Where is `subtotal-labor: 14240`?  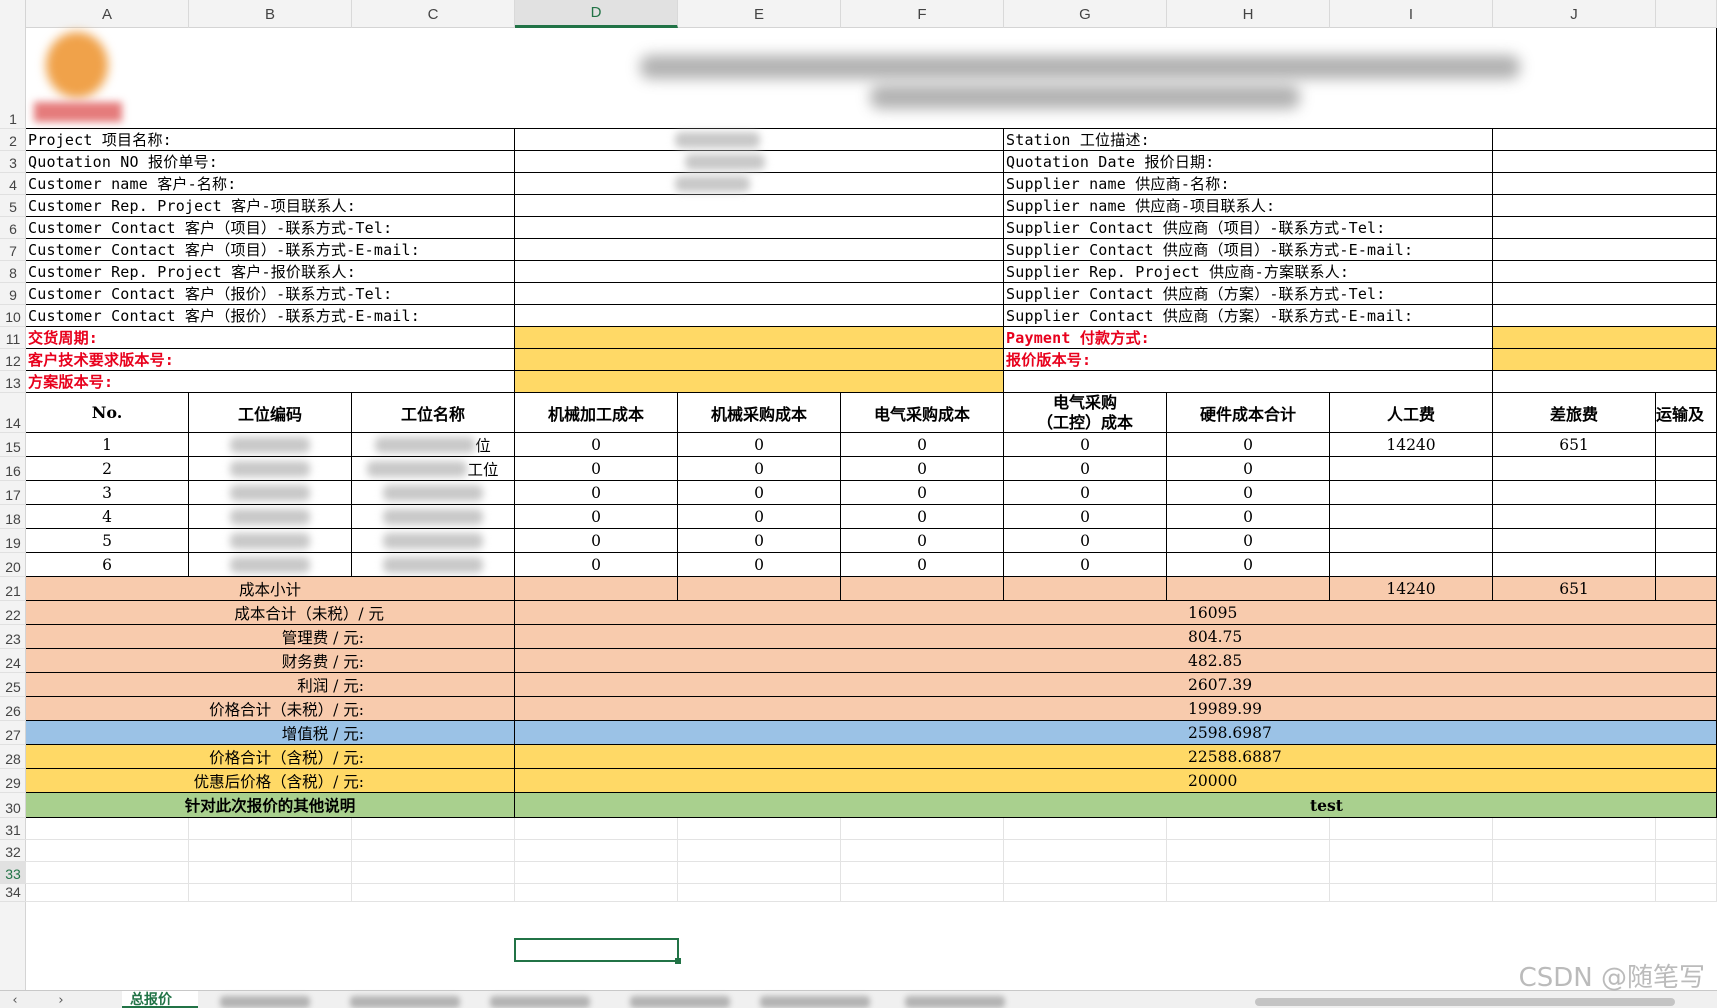
subtotal-labor: 14240 is located at coordinates (1411, 589).